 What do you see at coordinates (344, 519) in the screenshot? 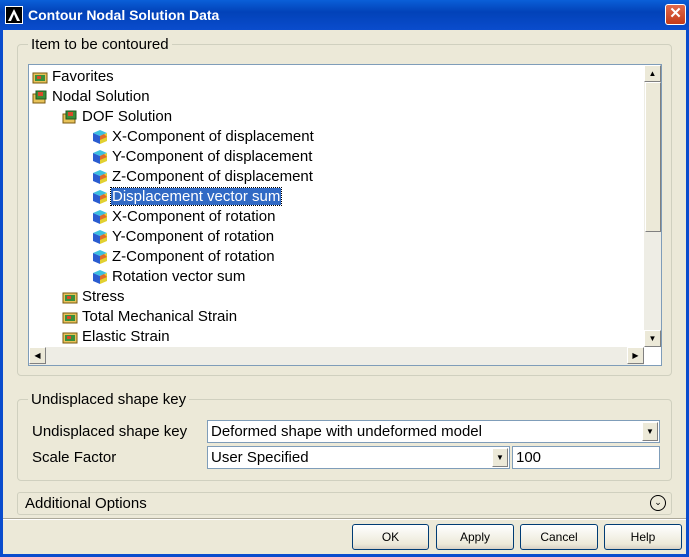
I see `button-separator` at bounding box center [344, 519].